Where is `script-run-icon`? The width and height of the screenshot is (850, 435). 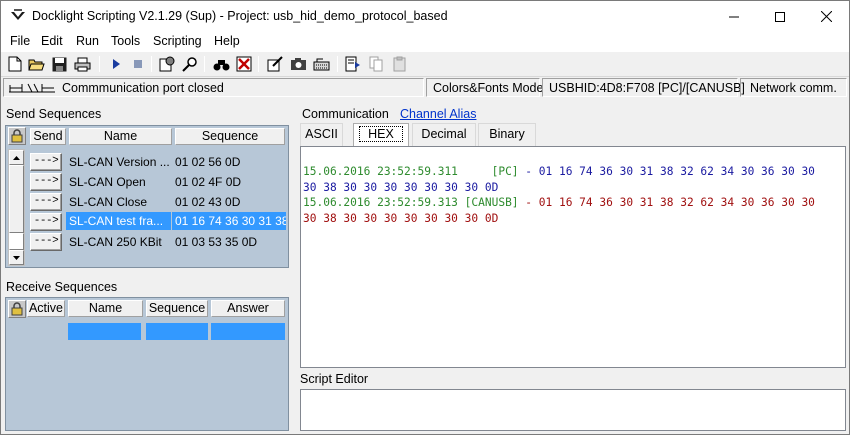
script-run-icon is located at coordinates (352, 64).